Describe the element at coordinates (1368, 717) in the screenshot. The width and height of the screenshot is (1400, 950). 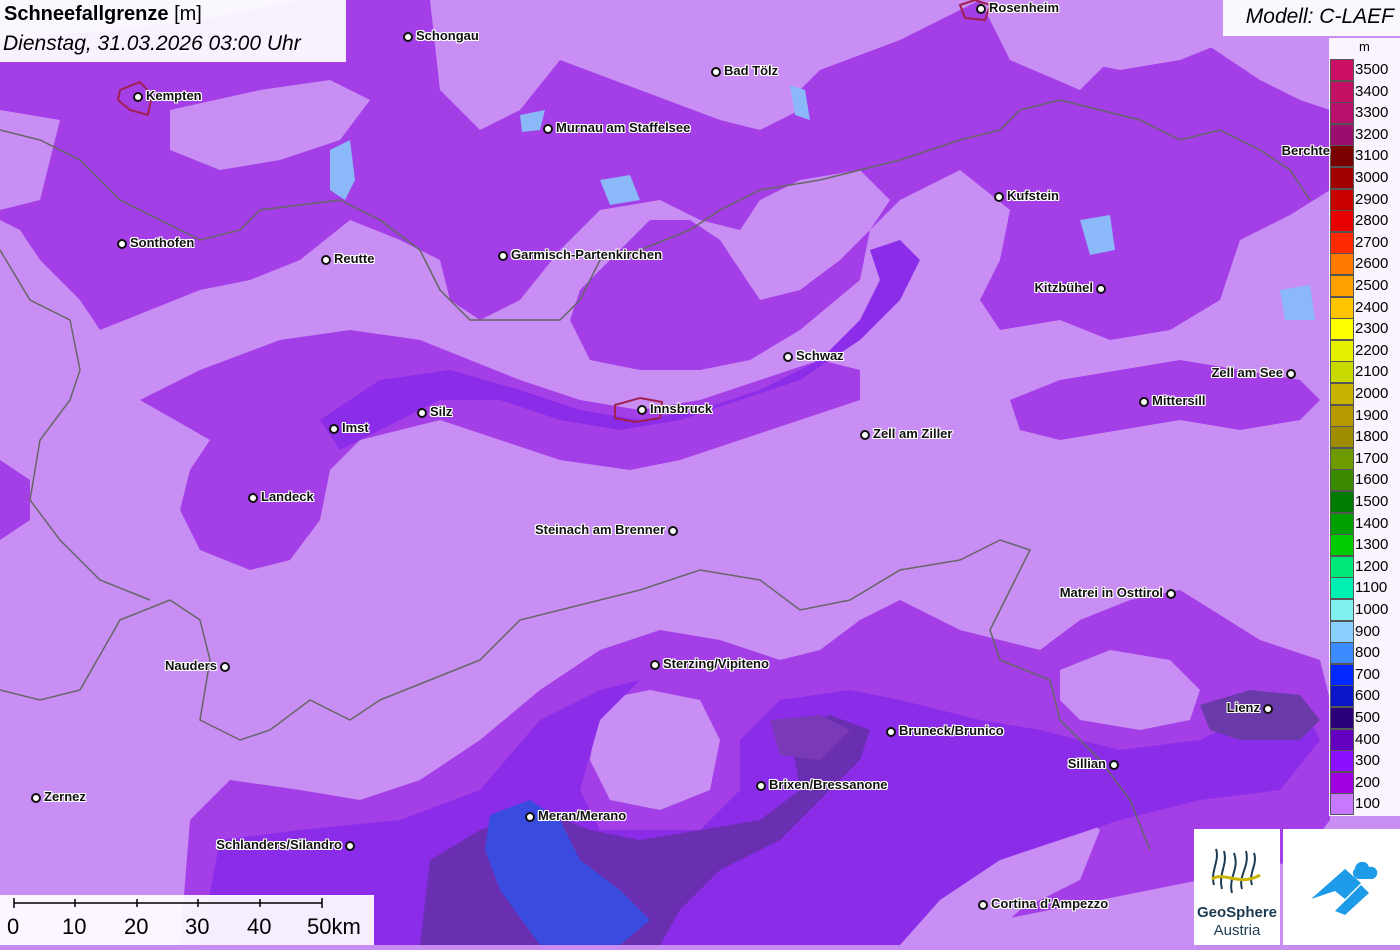
I see `legend-label: 500` at that location.